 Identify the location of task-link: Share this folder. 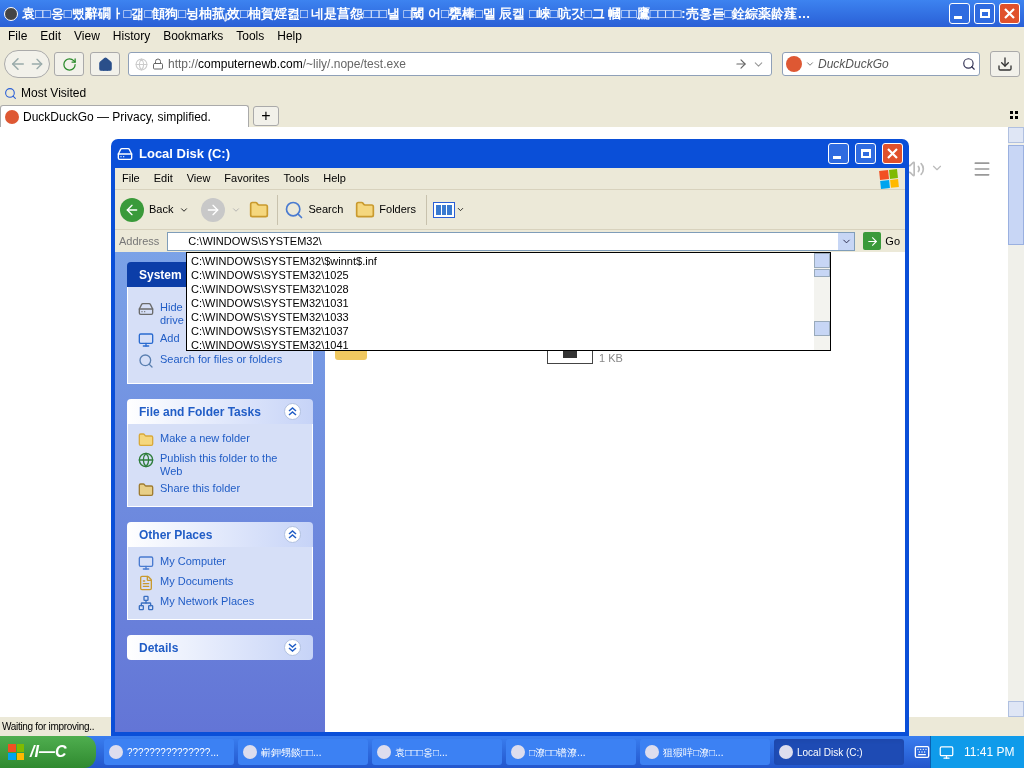
(200, 488).